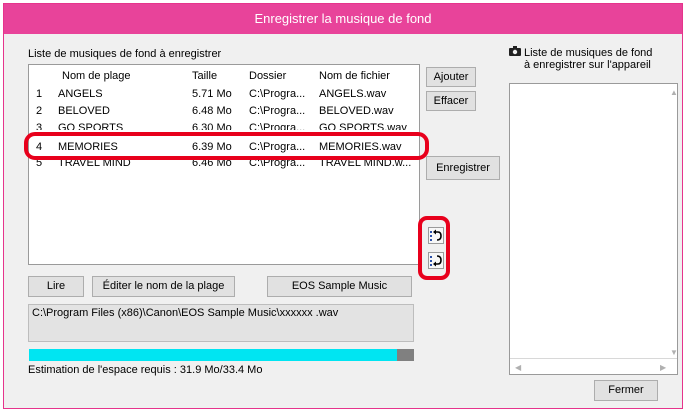 The image size is (686, 412). What do you see at coordinates (587, 65) in the screenshot?
I see `camera-list-label-line2: à enregistrer sur l'appareil` at bounding box center [587, 65].